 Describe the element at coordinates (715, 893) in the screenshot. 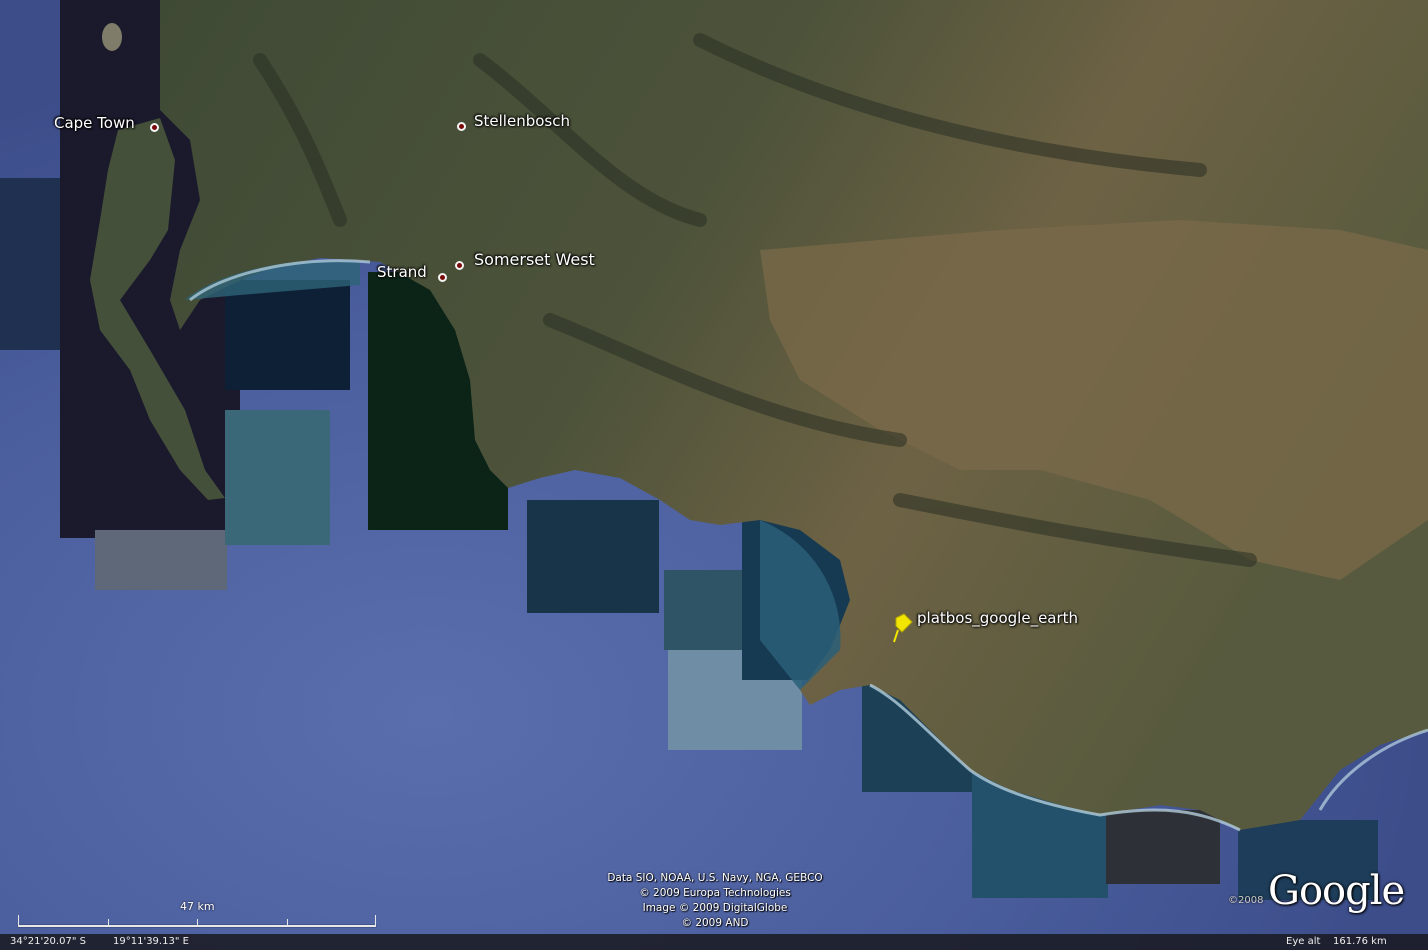

I see `attribution-line: © 2009 Europa Technologies` at that location.